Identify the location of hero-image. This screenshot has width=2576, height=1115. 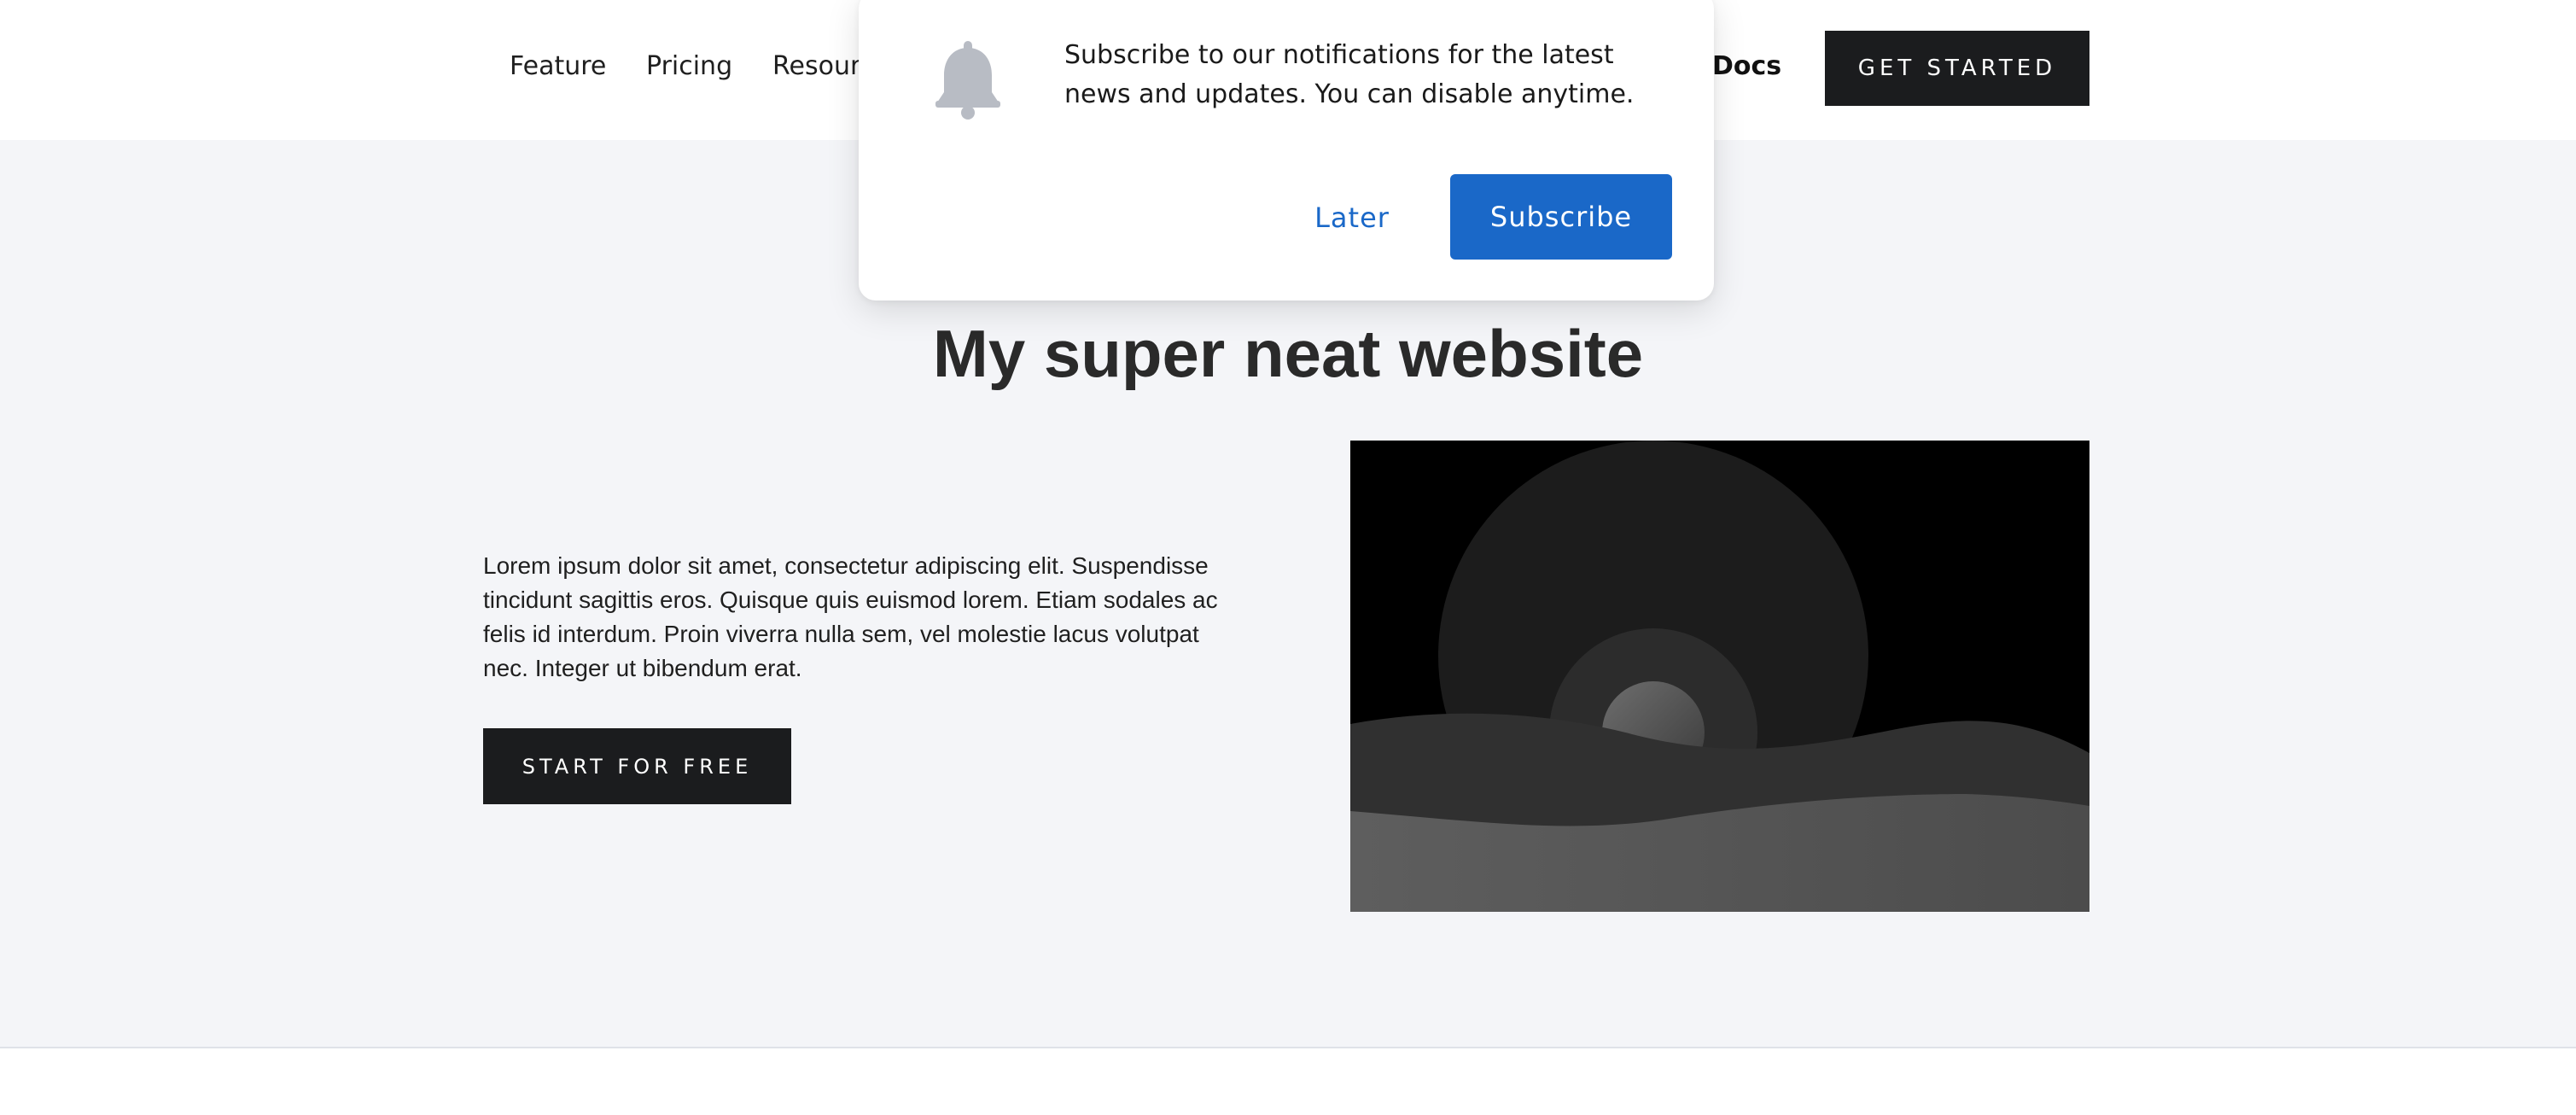
(1719, 676).